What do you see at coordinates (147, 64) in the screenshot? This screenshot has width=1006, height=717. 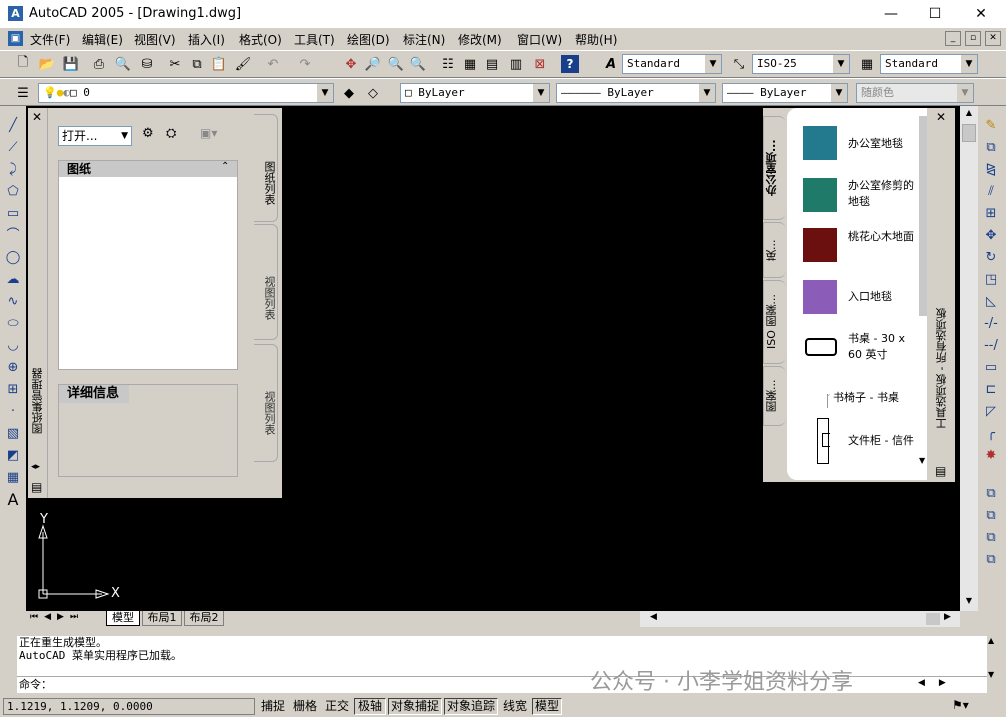 I see `publish-icon: ⛁` at bounding box center [147, 64].